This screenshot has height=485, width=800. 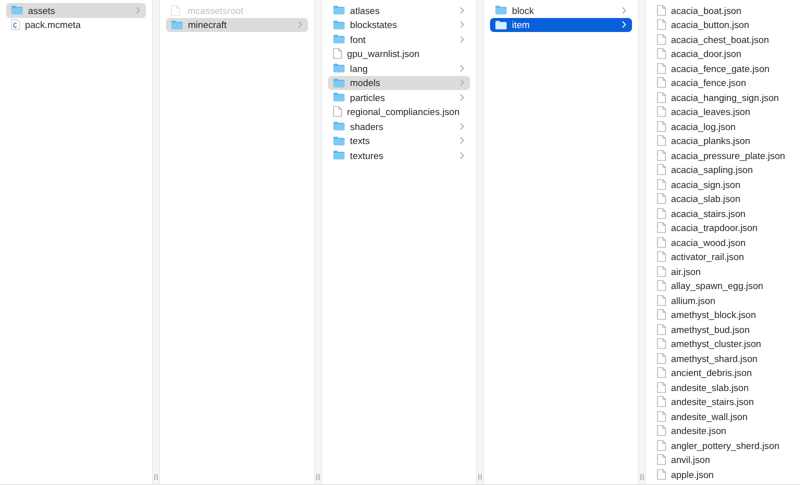 What do you see at coordinates (723, 111) in the screenshot?
I see `file-row: acacia_leaves.json` at bounding box center [723, 111].